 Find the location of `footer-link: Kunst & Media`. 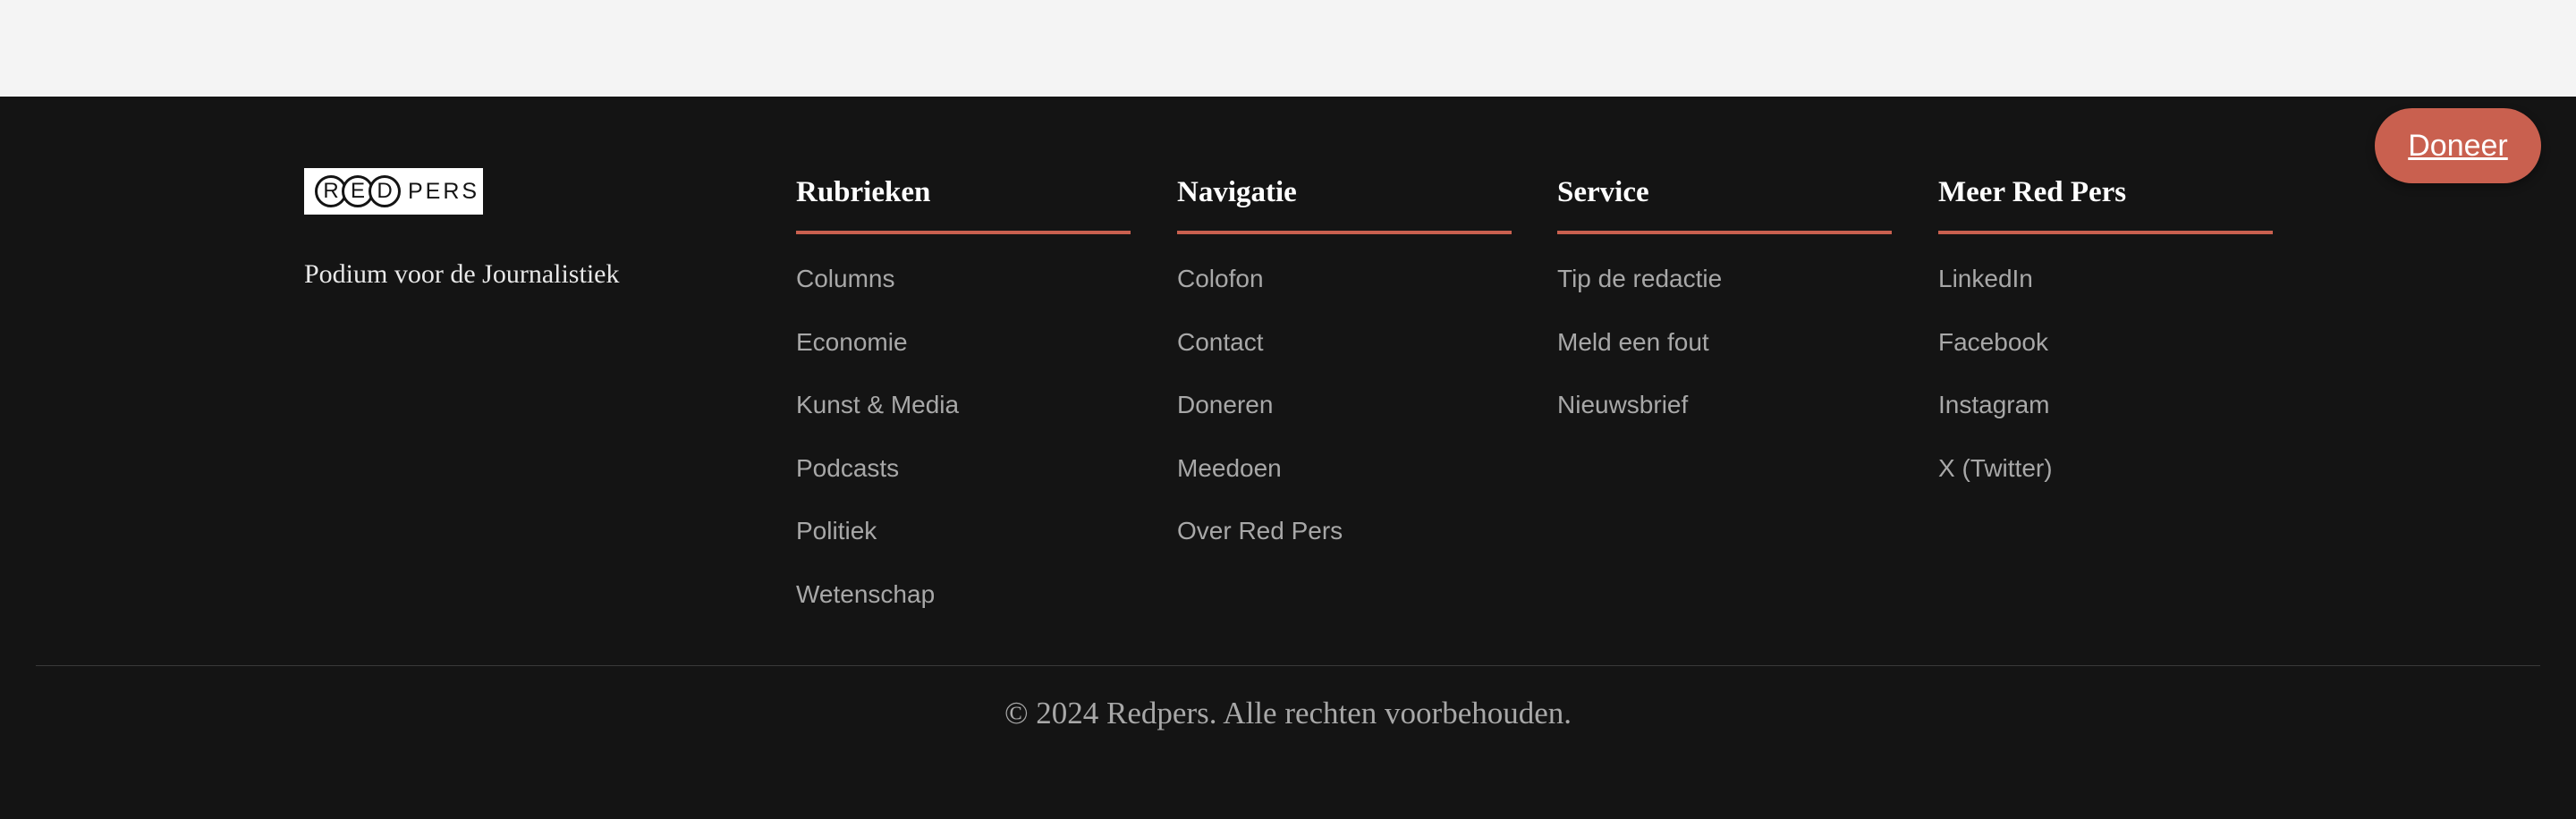

footer-link: Kunst & Media is located at coordinates (963, 419).